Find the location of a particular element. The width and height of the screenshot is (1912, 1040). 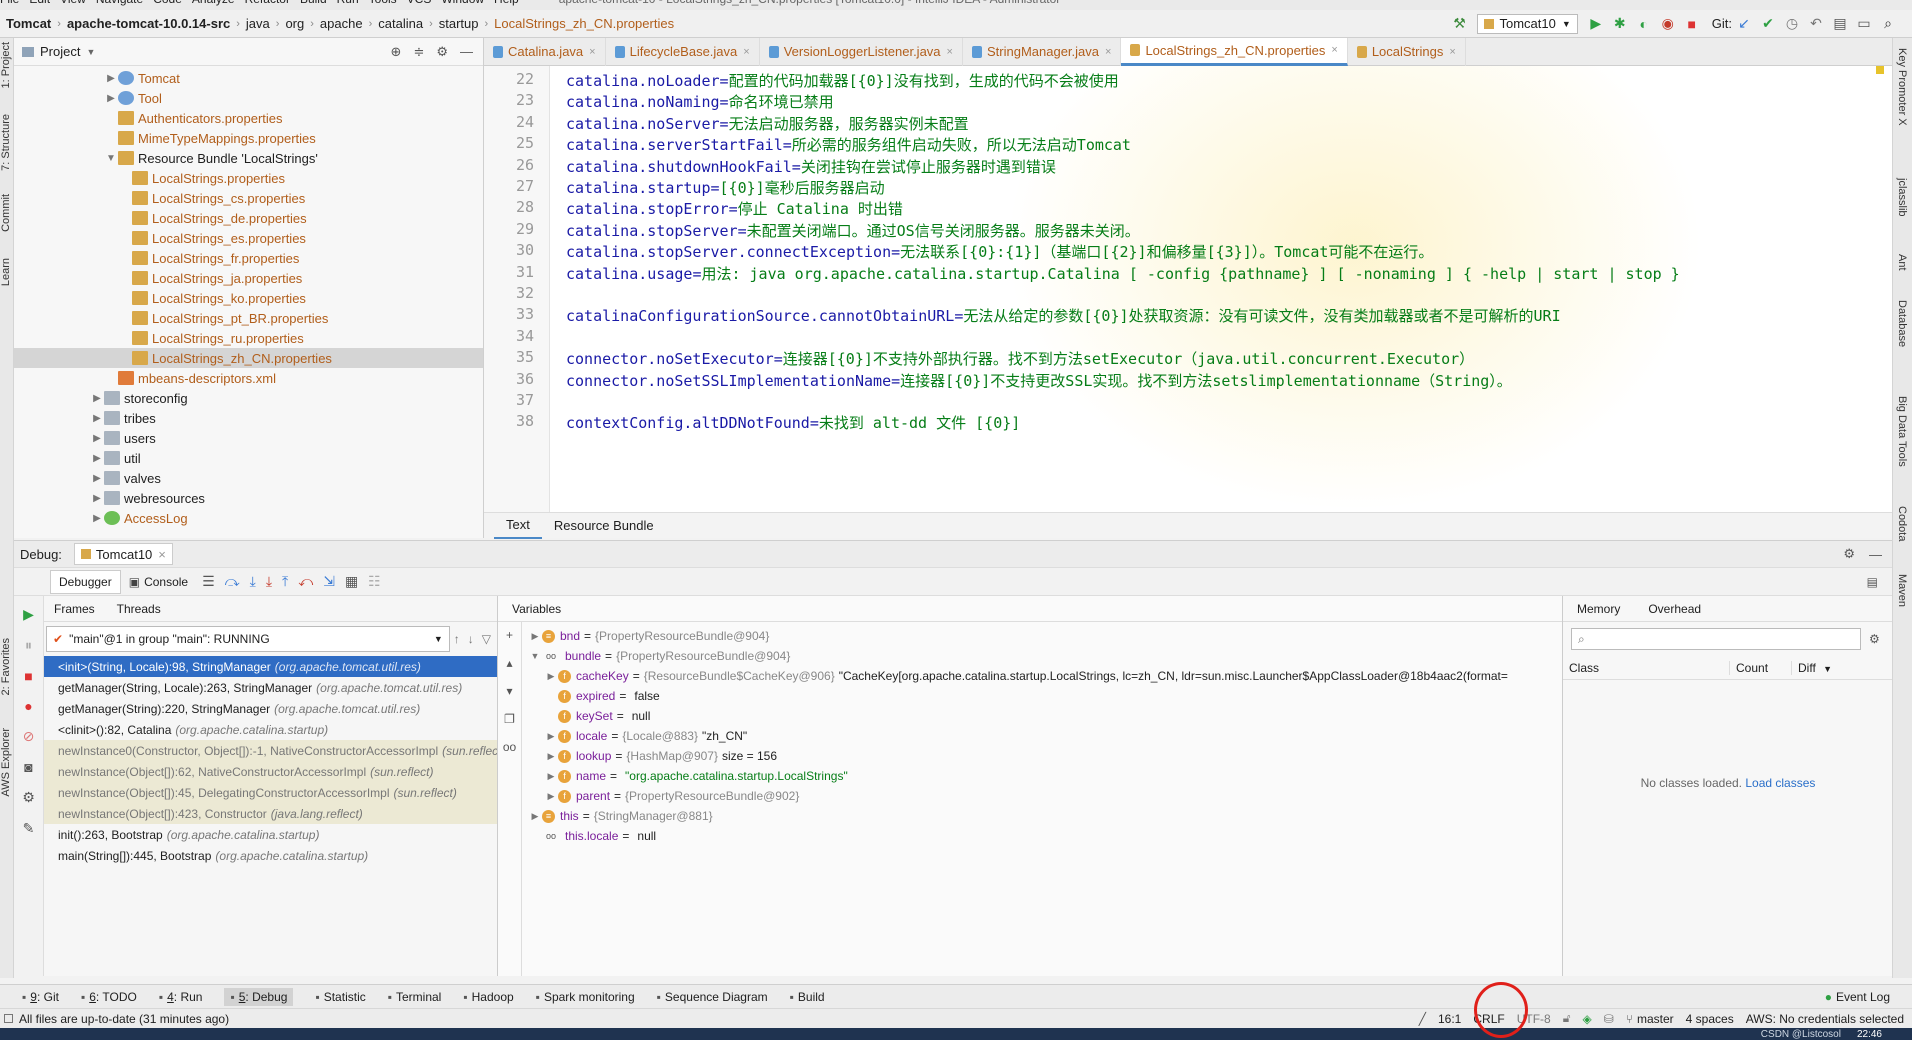

menu-item-file: File is located at coordinates (9, 3).